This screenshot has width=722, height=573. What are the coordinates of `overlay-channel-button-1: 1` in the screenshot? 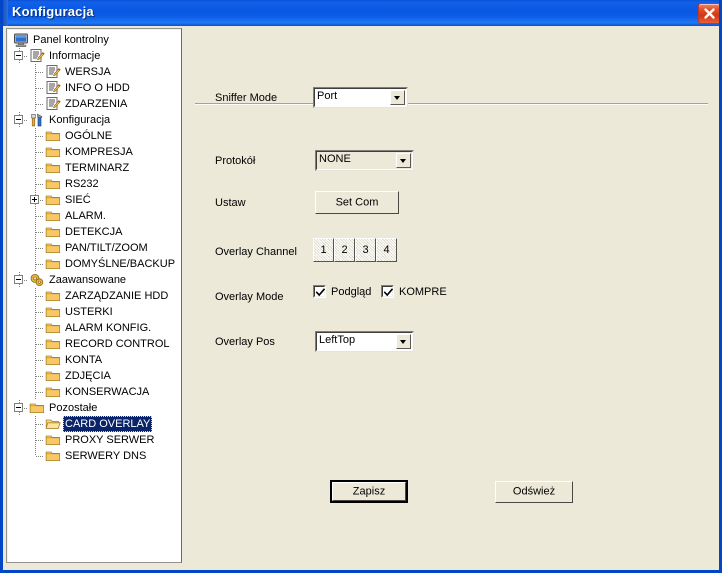 It's located at (323, 250).